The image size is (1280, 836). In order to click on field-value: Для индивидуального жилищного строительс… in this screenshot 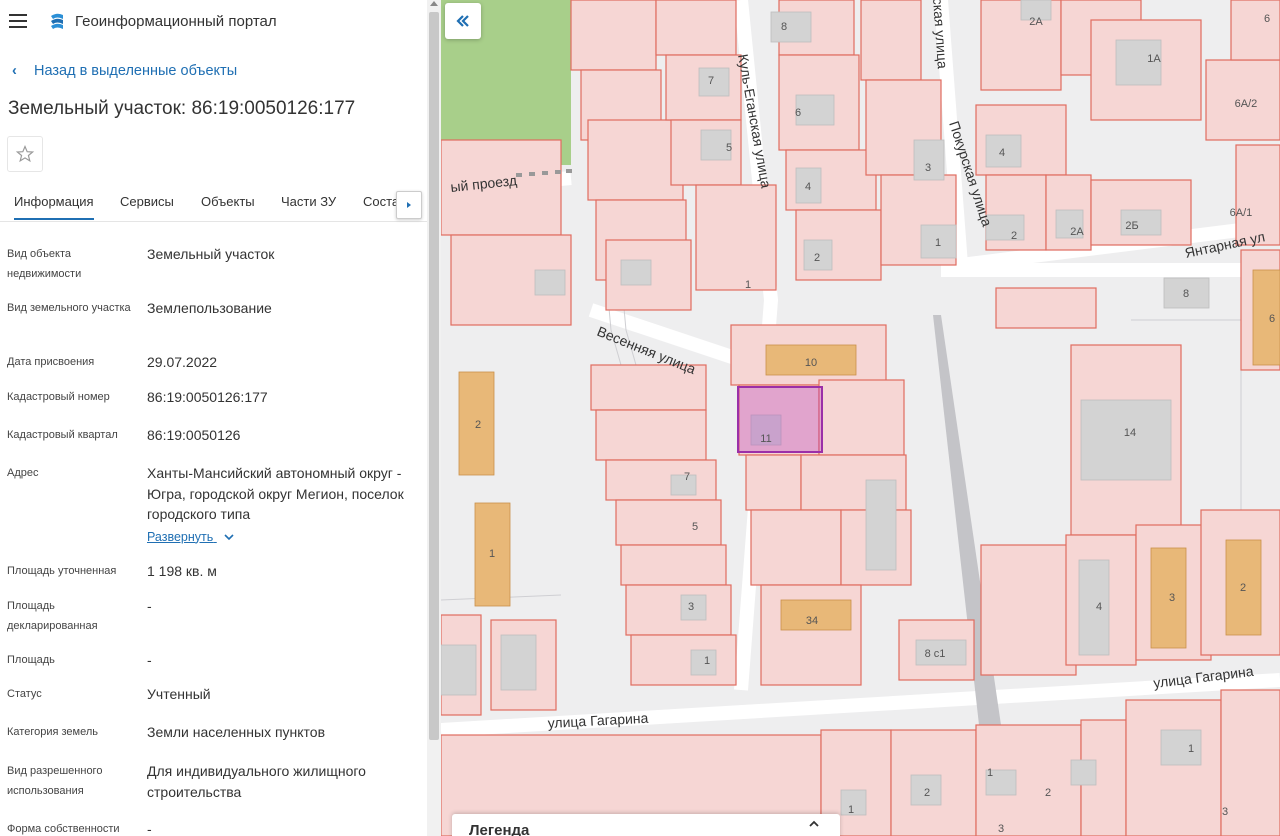, I will do `click(256, 781)`.